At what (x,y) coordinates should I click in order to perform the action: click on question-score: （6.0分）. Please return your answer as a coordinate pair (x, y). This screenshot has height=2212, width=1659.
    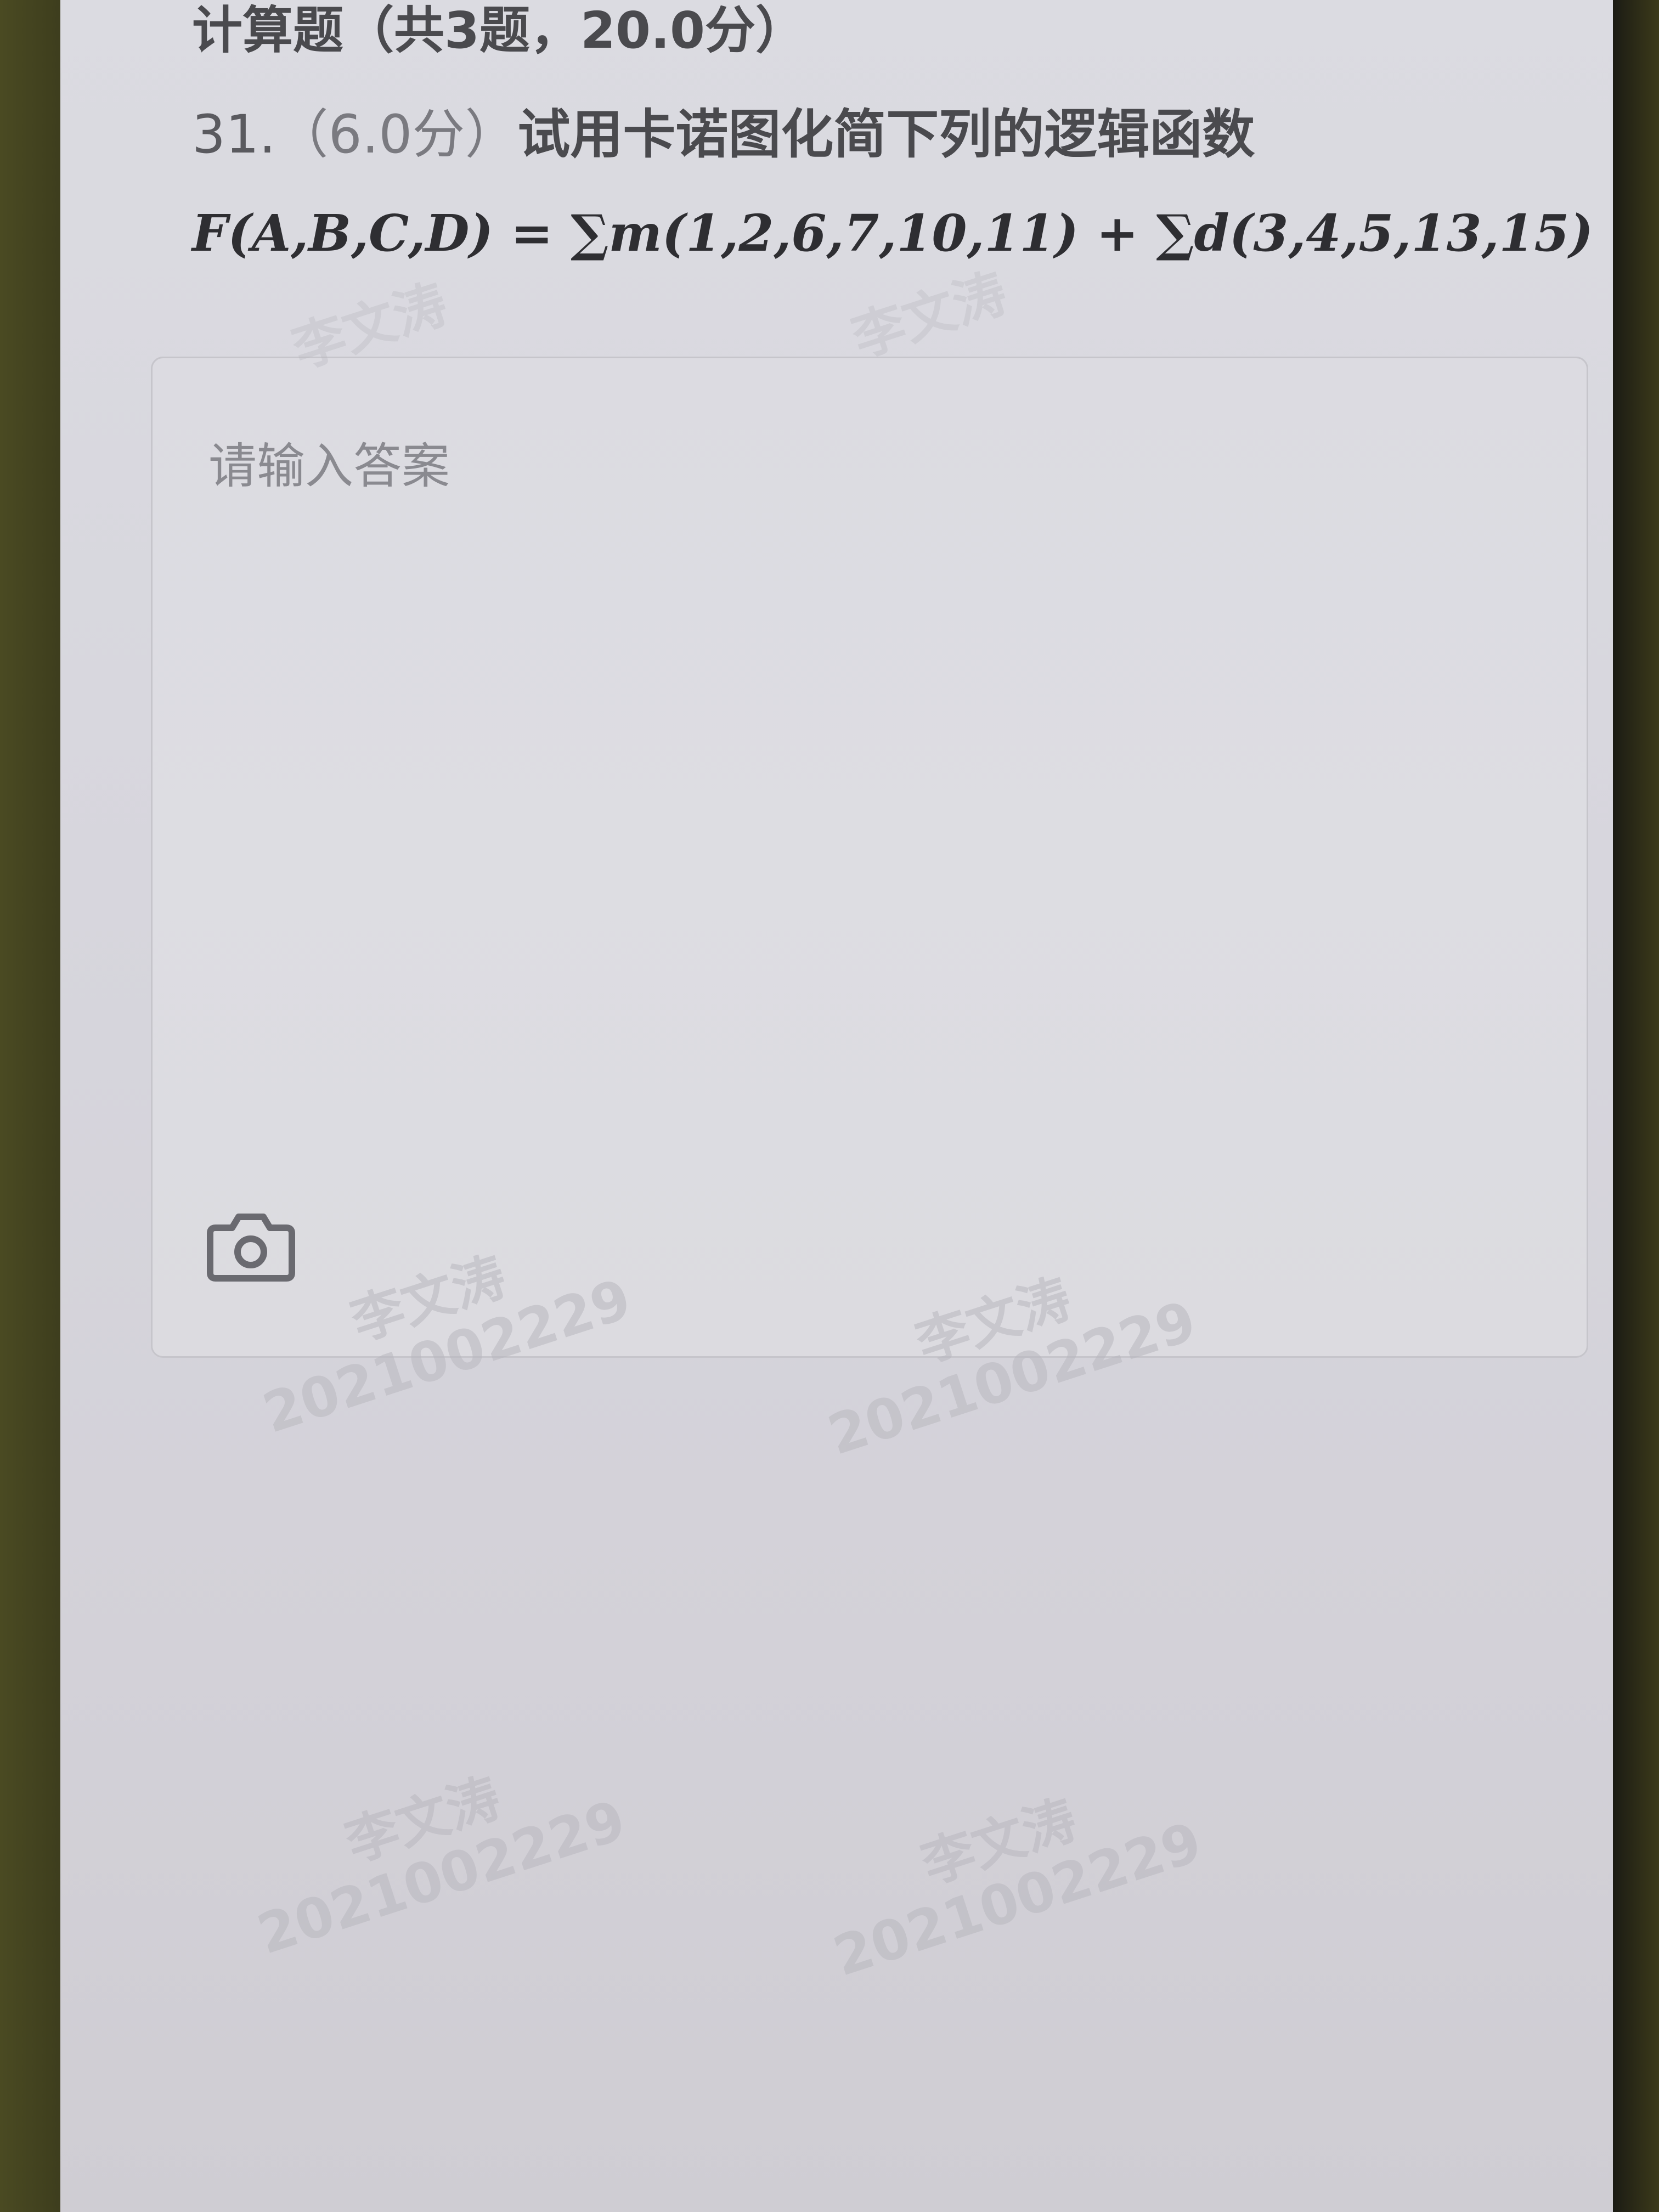
    Looking at the image, I should click on (397, 134).